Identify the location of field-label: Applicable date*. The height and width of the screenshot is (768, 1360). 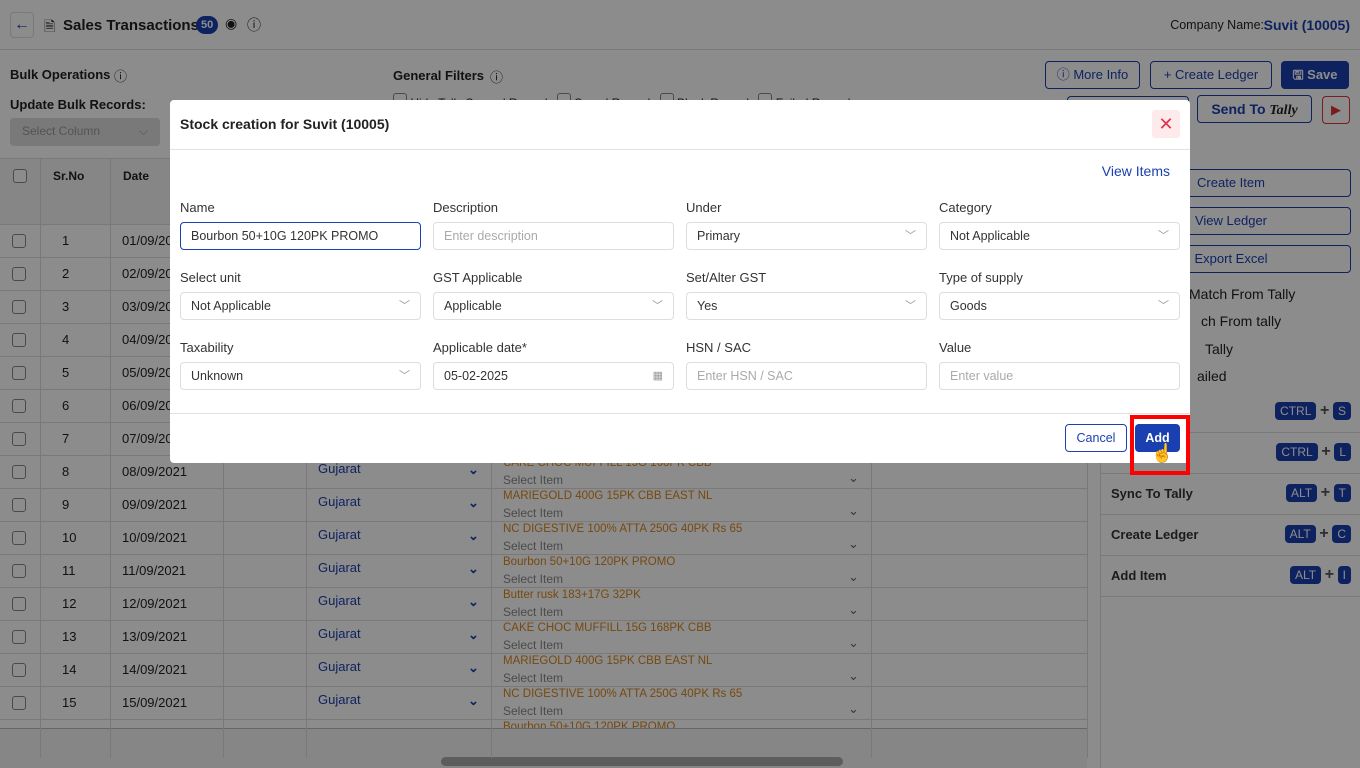
(480, 347).